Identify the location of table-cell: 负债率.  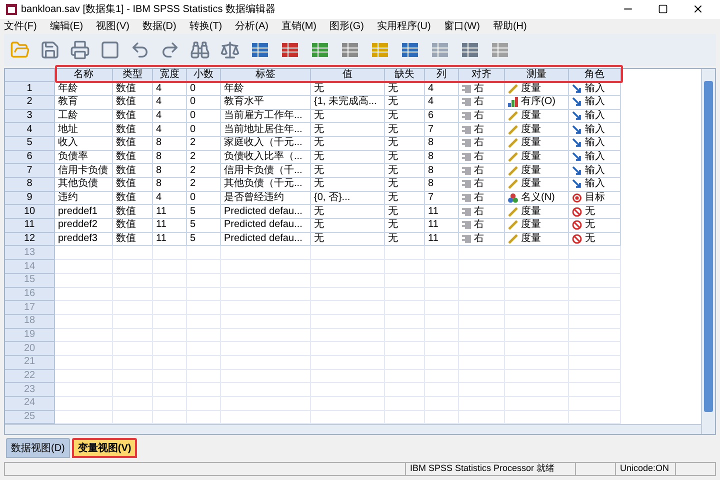
(84, 157).